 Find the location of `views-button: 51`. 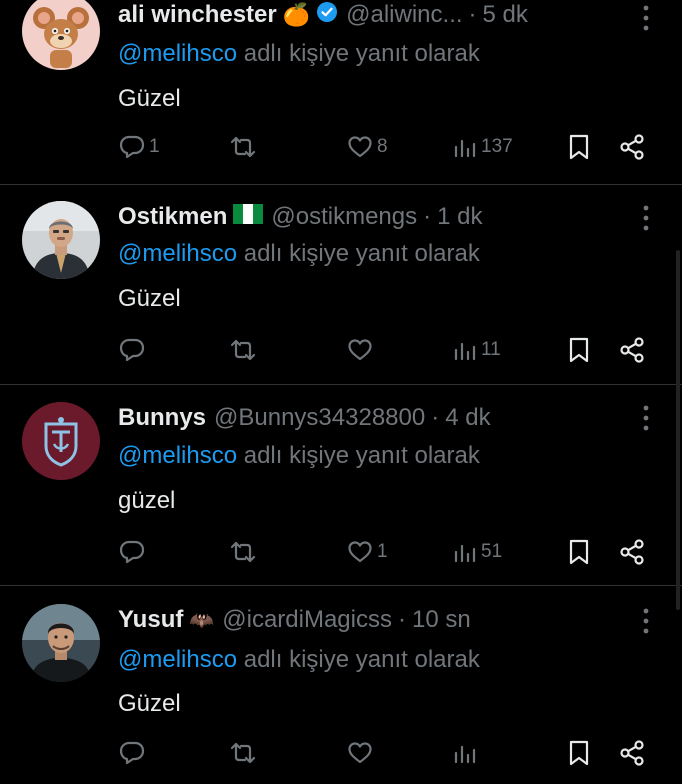

views-button: 51 is located at coordinates (477, 552).